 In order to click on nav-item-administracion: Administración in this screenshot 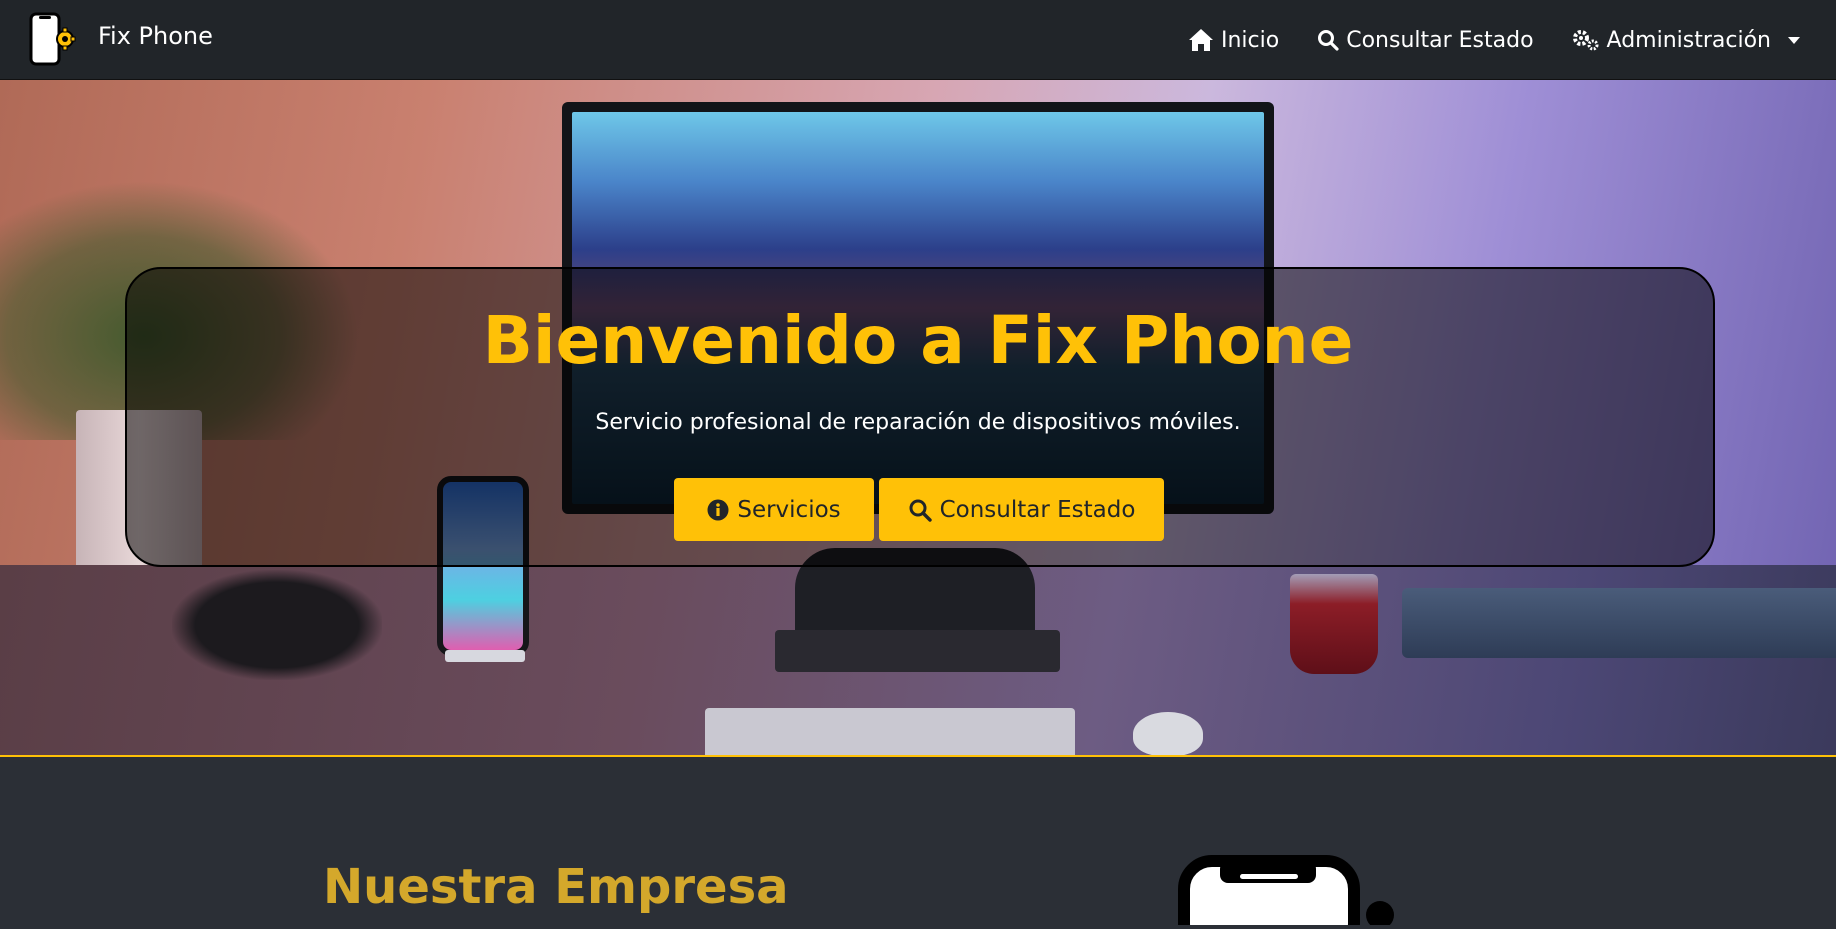, I will do `click(1686, 40)`.